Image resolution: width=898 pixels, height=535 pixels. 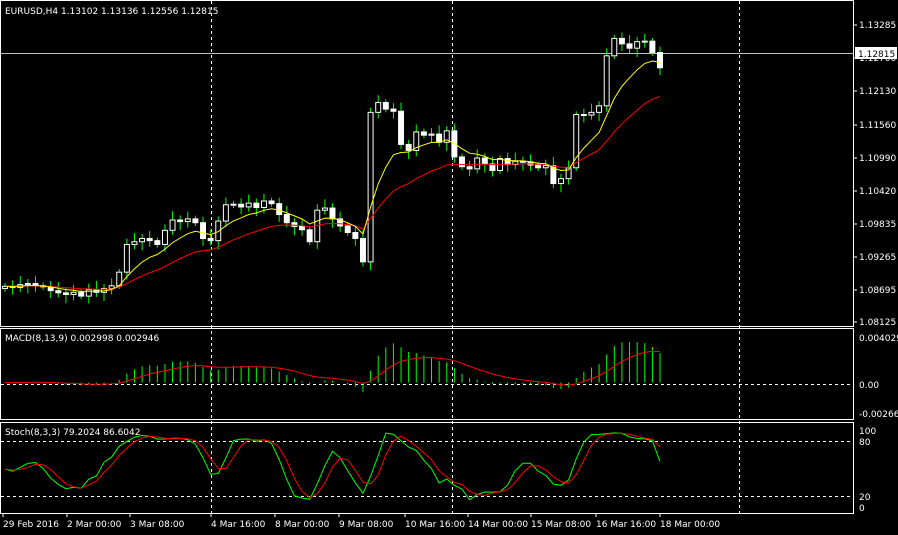 What do you see at coordinates (867, 432) in the screenshot?
I see `stoch-scale-label: 100` at bounding box center [867, 432].